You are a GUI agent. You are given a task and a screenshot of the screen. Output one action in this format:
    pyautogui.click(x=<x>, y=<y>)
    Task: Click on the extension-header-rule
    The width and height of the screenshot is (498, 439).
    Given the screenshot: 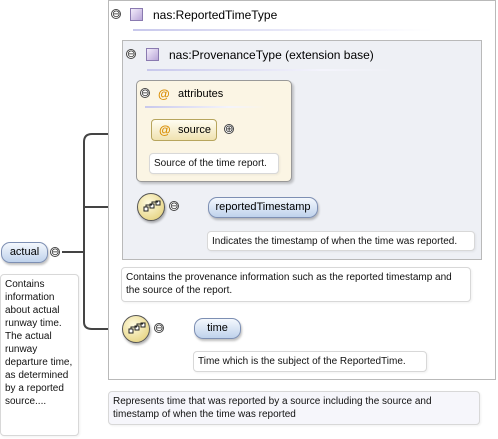 What is the action you would take?
    pyautogui.click(x=272, y=70)
    